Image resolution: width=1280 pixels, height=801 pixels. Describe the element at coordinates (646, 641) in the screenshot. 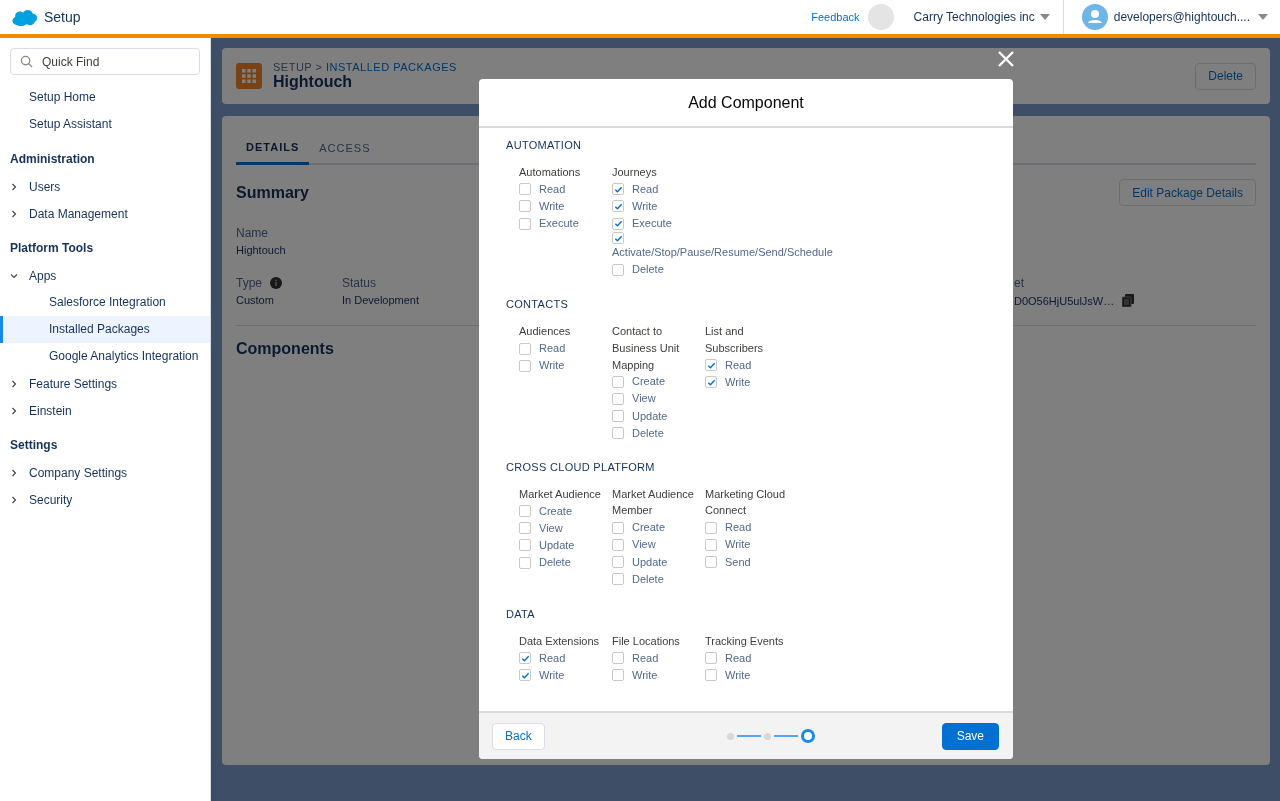

I see `group-title: File Locations` at that location.